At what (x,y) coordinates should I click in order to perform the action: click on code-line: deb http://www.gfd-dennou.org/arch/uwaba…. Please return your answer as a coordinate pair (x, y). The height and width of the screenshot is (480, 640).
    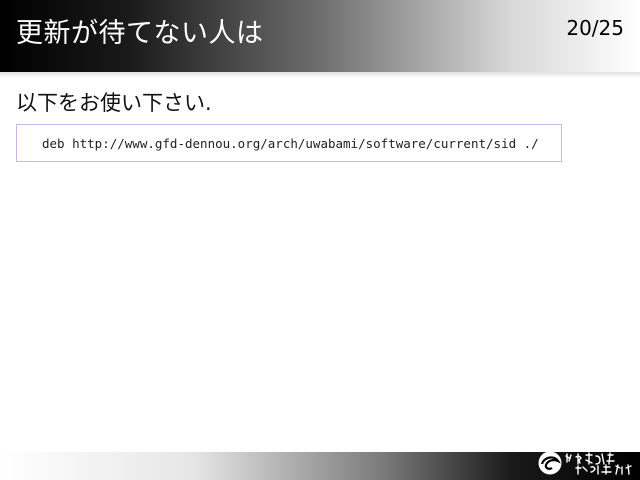
    Looking at the image, I should click on (290, 143).